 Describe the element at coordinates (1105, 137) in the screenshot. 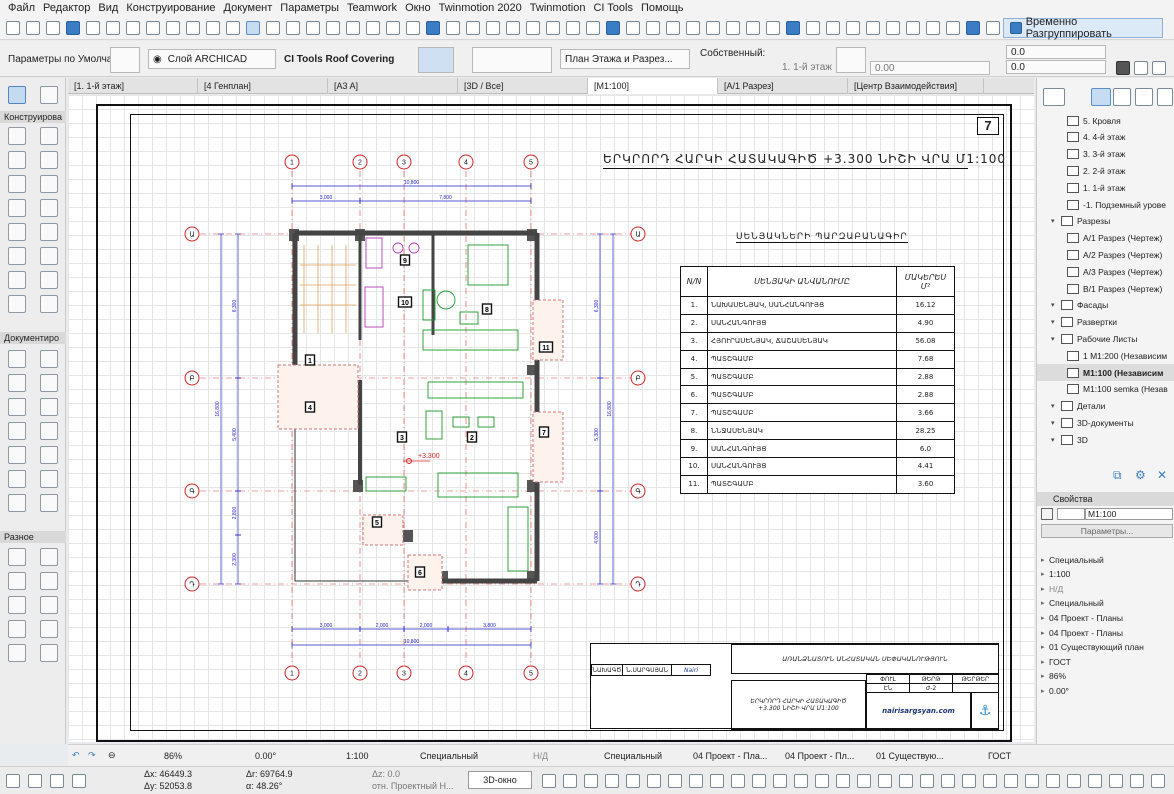

I see `nav-item-1: 4. 4-й этаж` at that location.